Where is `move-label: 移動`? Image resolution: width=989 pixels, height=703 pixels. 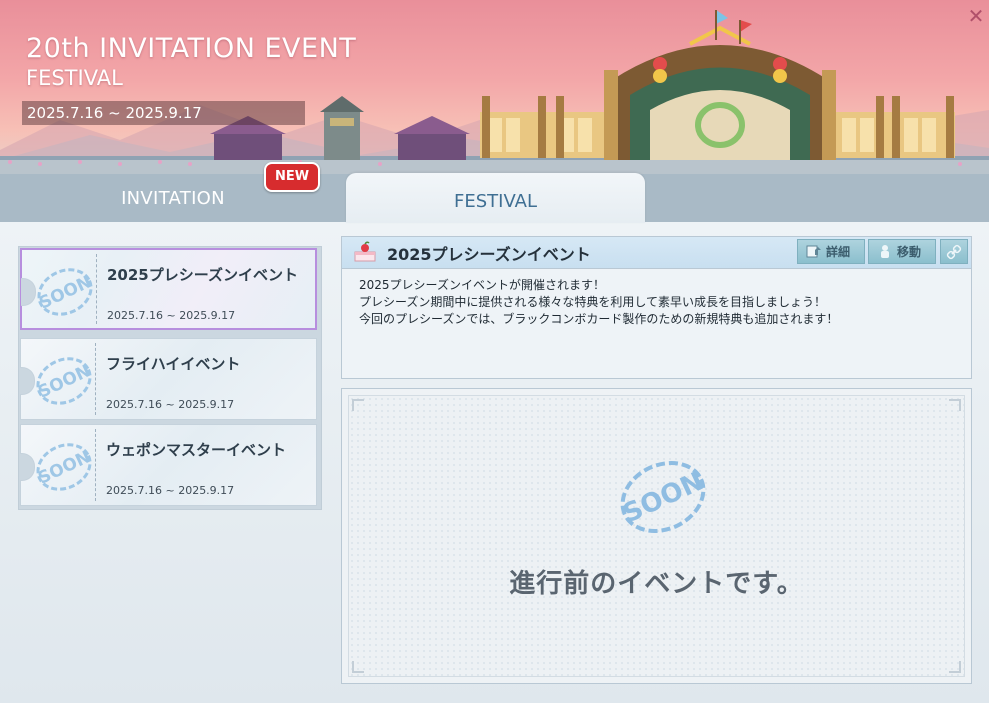 move-label: 移動 is located at coordinates (909, 252).